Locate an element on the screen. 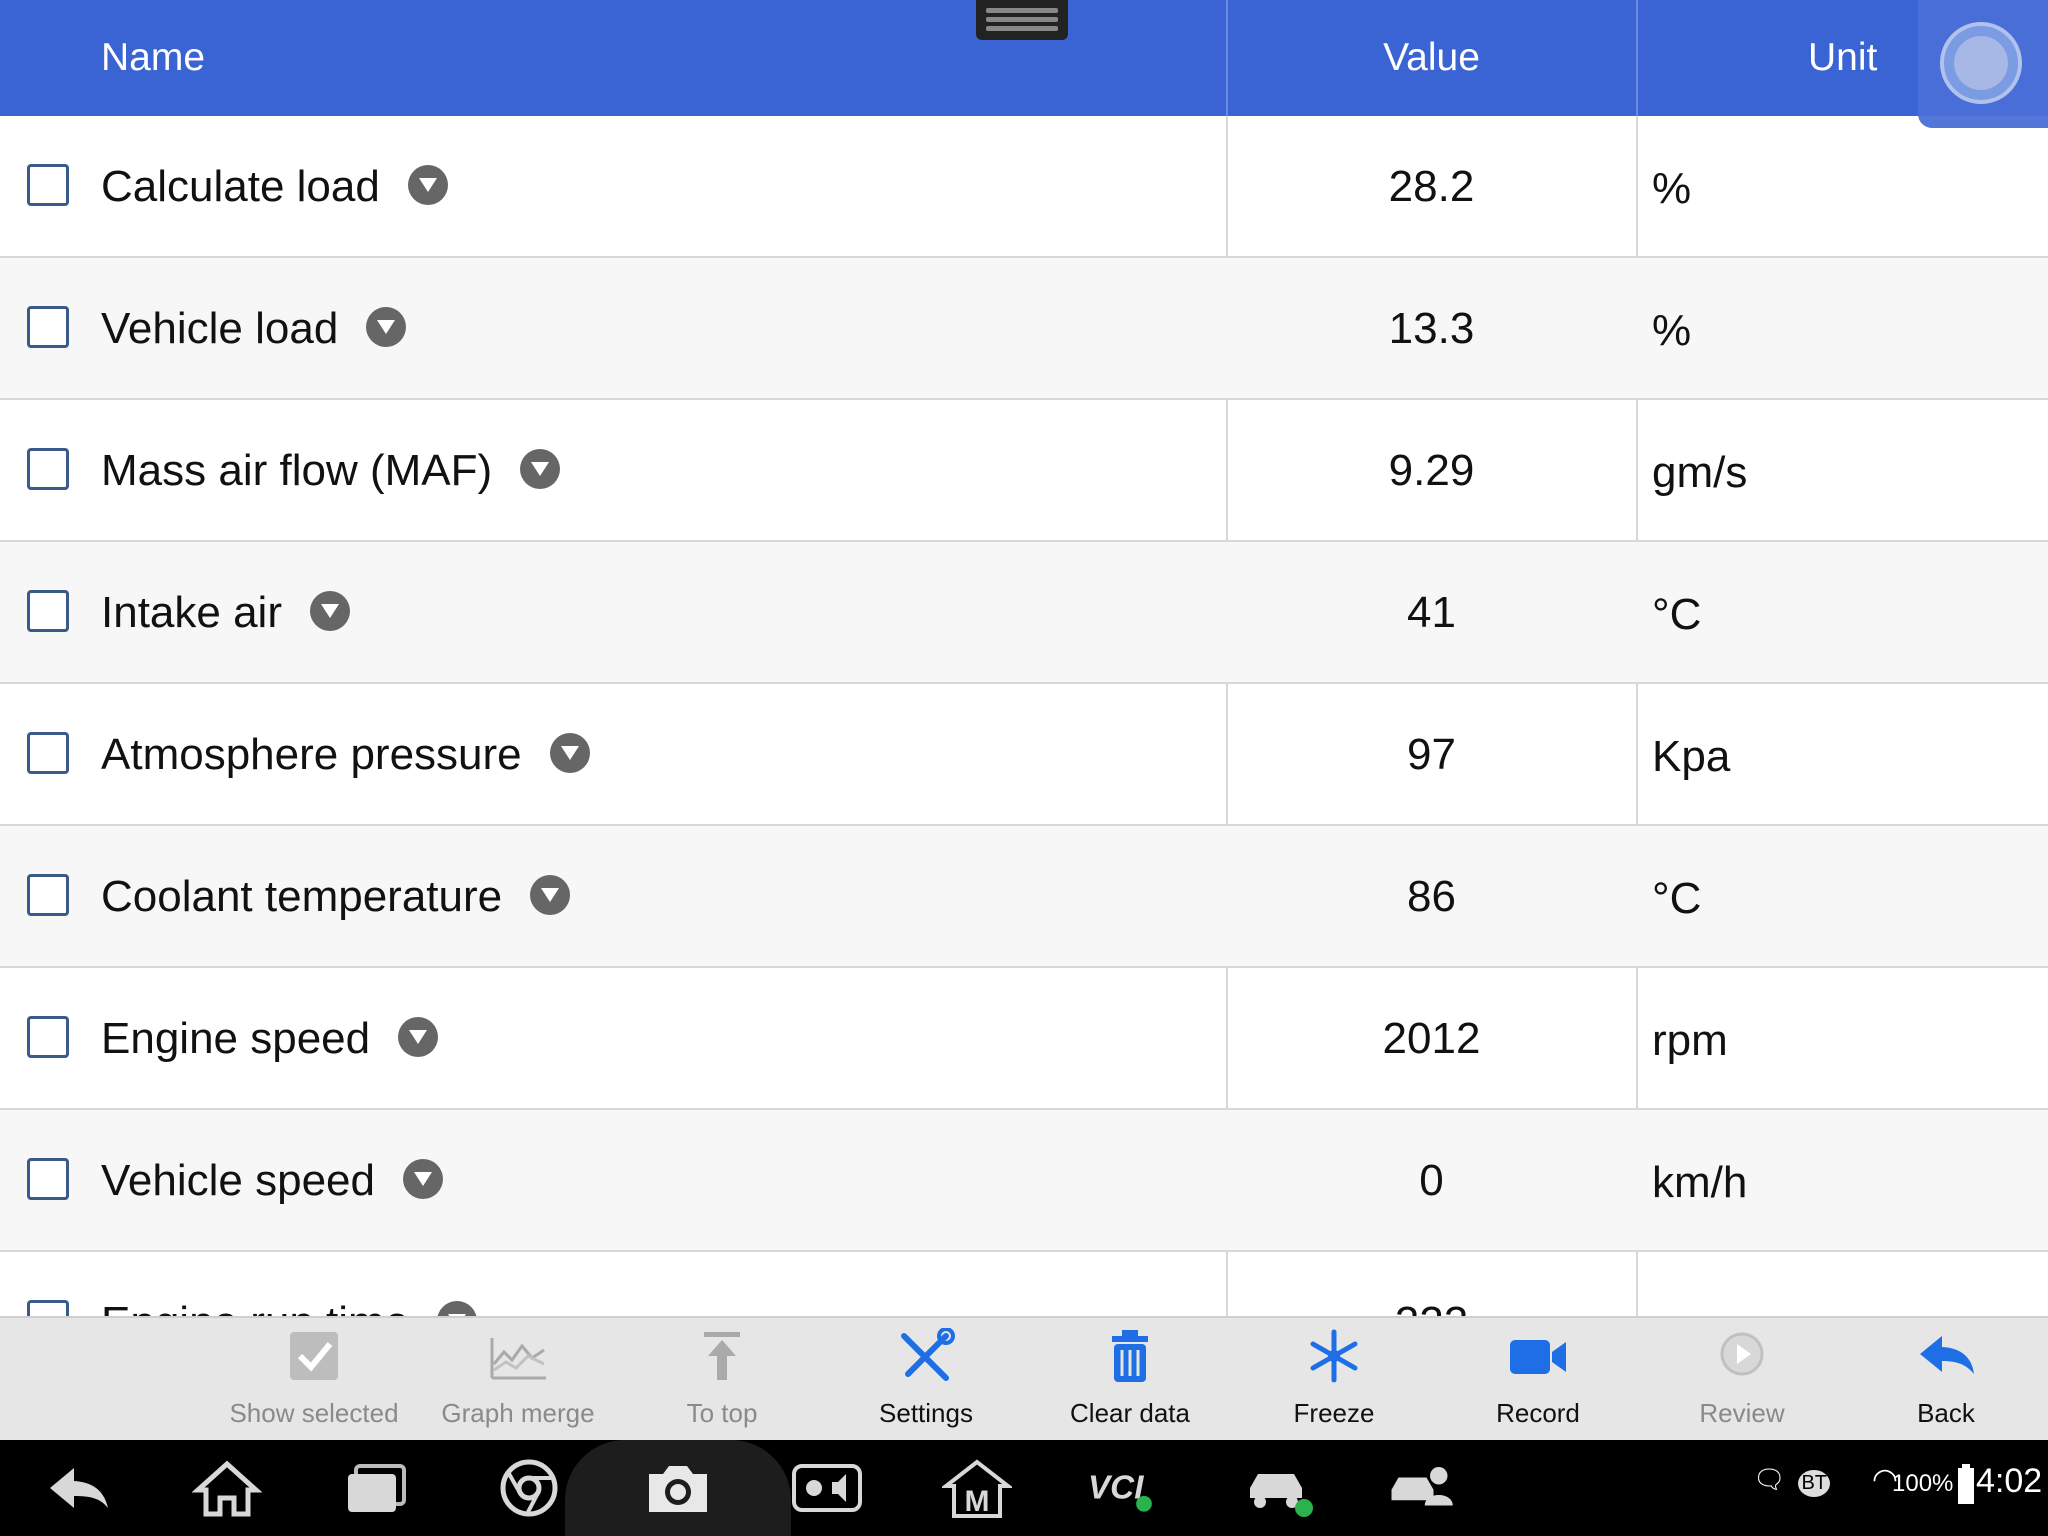 This screenshot has height=1536, width=2048. checkbox-checked-icon is located at coordinates (314, 1356).